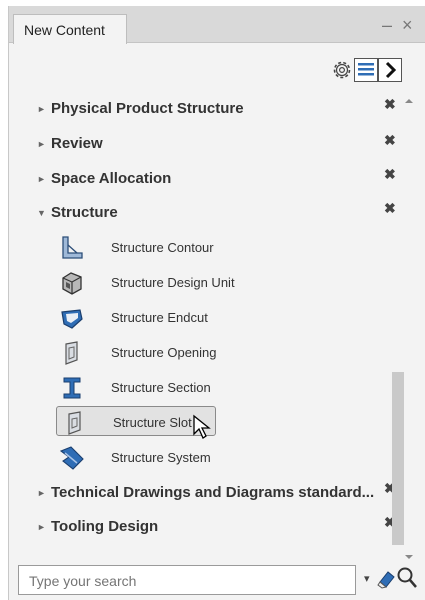 The height and width of the screenshot is (600, 425). Describe the element at coordinates (161, 457) in the screenshot. I see `item-label: Structure System` at that location.